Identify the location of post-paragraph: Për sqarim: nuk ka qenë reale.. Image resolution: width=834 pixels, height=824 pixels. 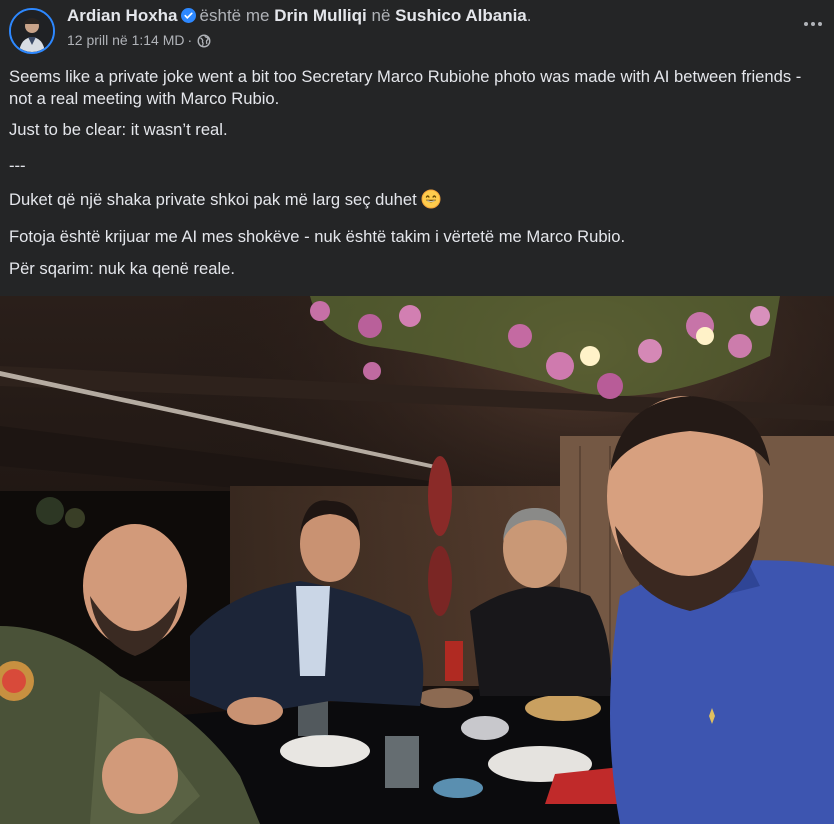
(122, 268).